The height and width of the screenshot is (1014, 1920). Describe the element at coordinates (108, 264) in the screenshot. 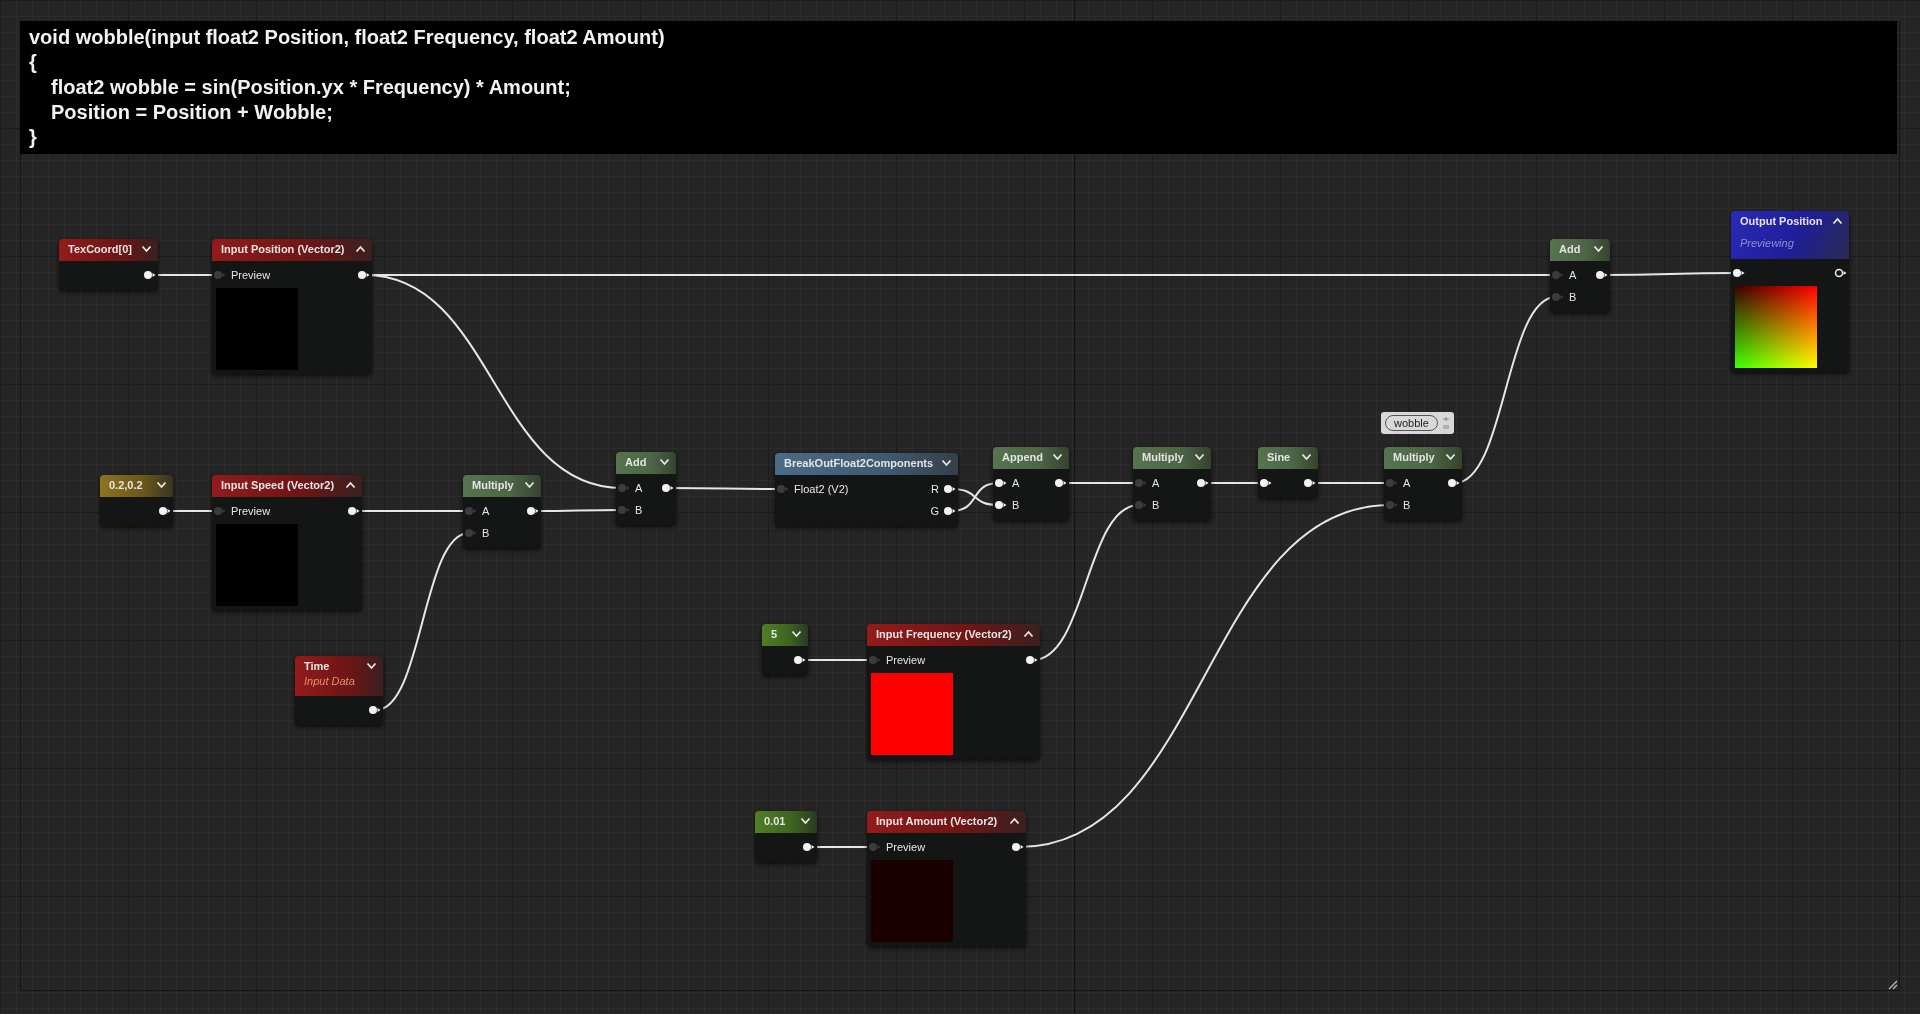

I see `node-card: TexCoord[0]` at that location.